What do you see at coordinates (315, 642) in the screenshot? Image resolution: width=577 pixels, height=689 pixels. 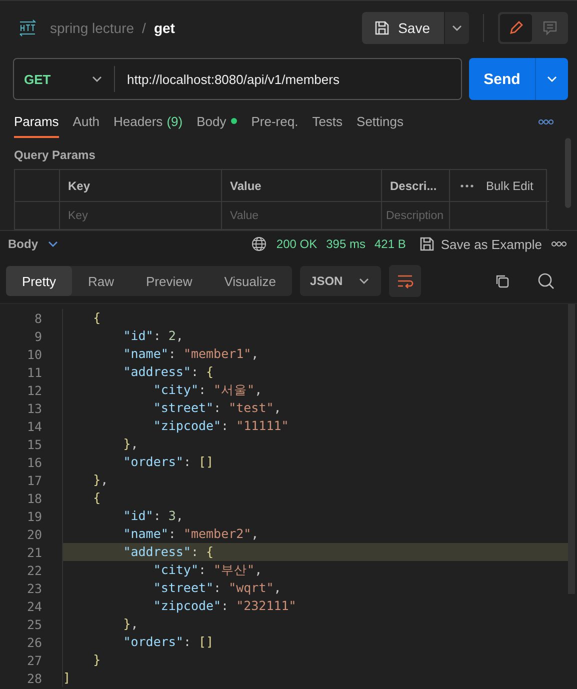 I see `code-line: "orders": []` at bounding box center [315, 642].